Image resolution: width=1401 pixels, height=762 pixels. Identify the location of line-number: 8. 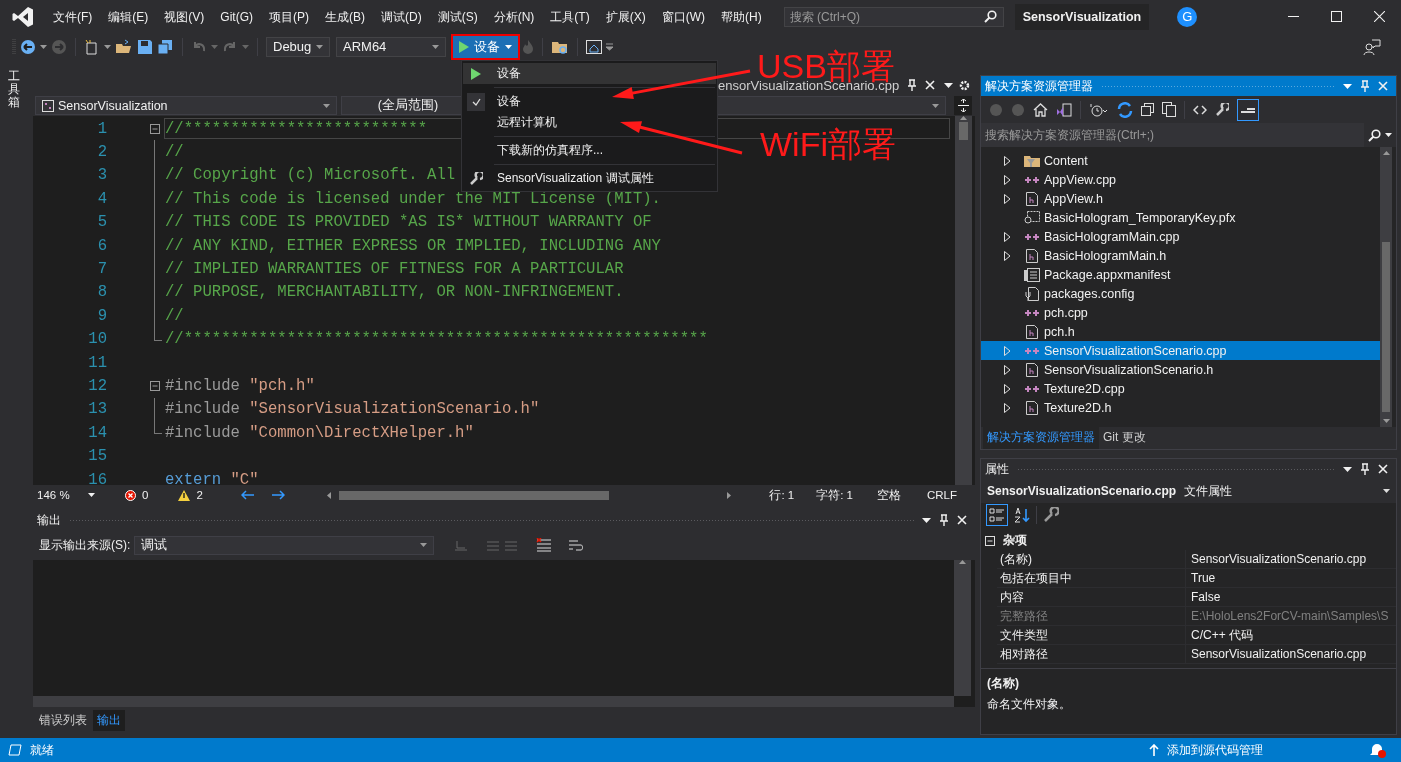
(101, 292).